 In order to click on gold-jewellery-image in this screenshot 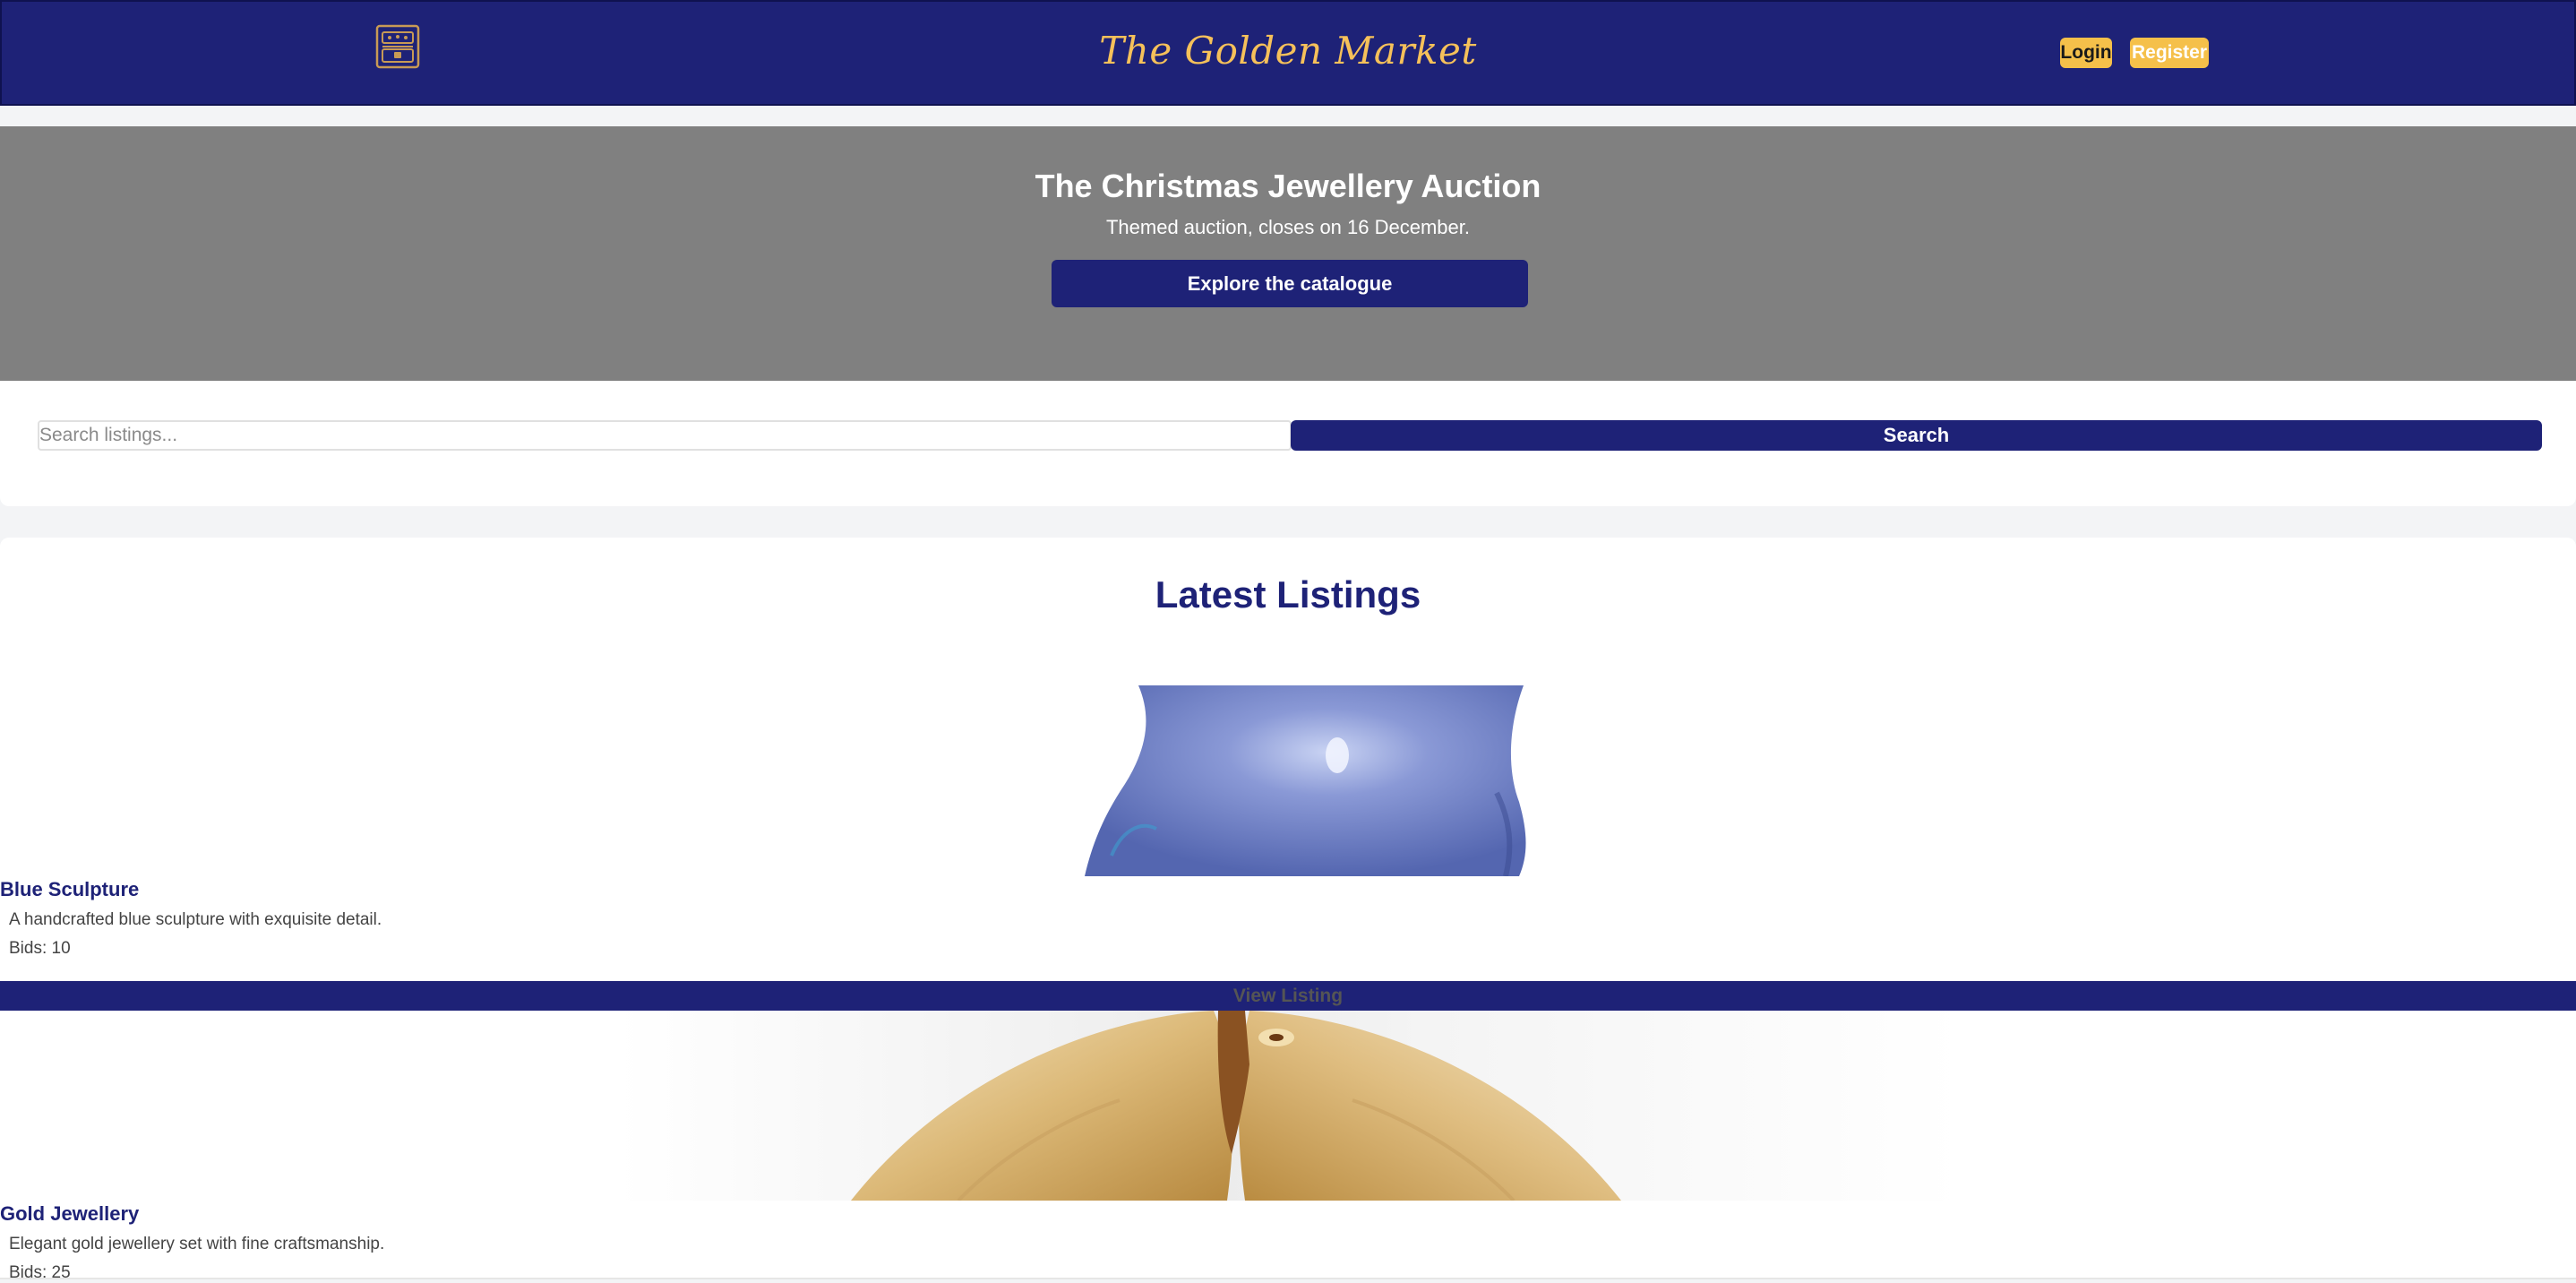, I will do `click(1290, 1106)`.